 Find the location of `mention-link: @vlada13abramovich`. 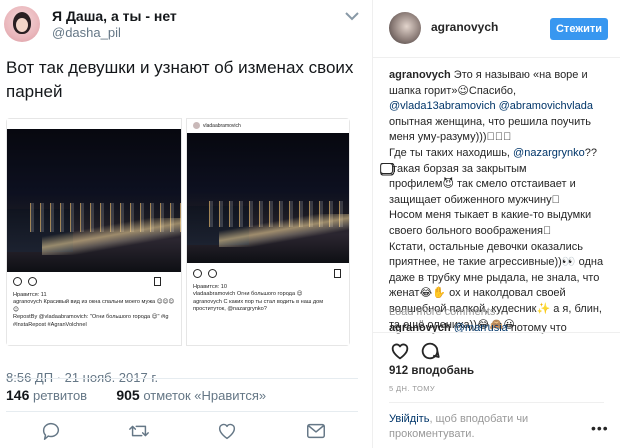

mention-link: @vlada13abramovich is located at coordinates (442, 106).